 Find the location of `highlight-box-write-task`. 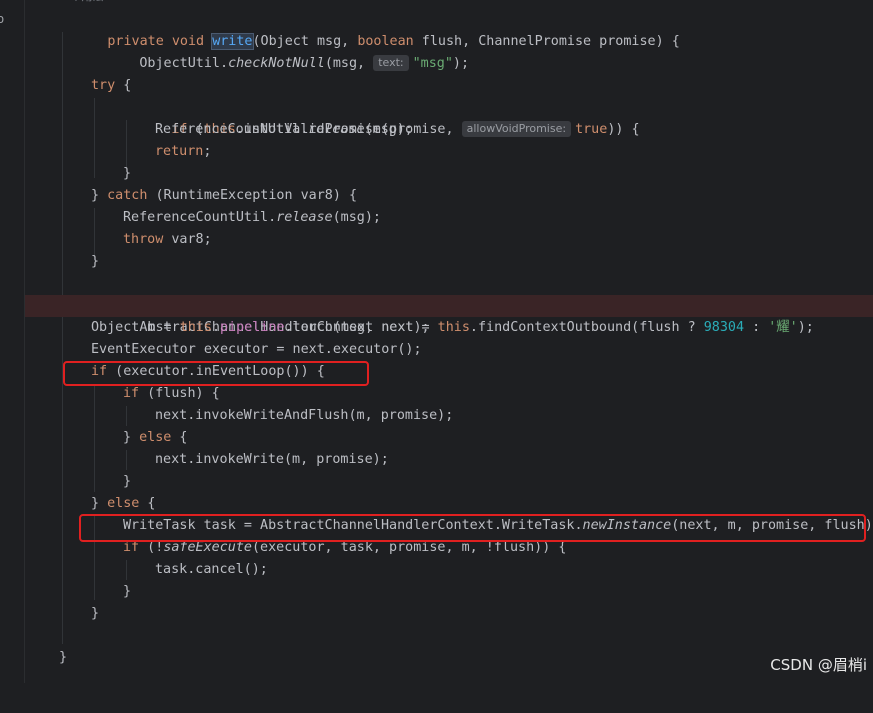

highlight-box-write-task is located at coordinates (472, 528).